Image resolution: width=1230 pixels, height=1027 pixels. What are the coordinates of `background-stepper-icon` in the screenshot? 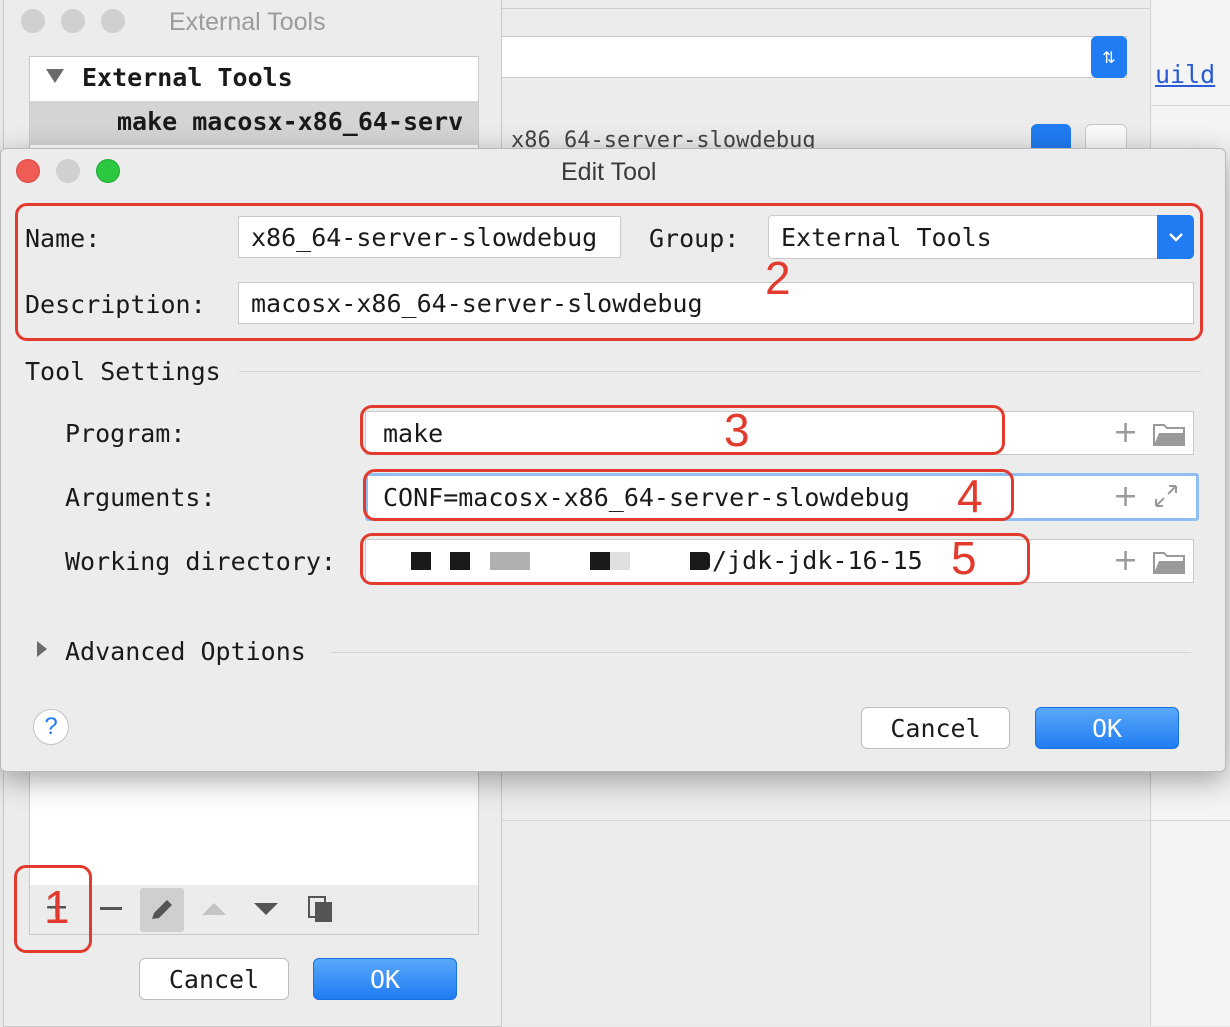 It's located at (1051, 136).